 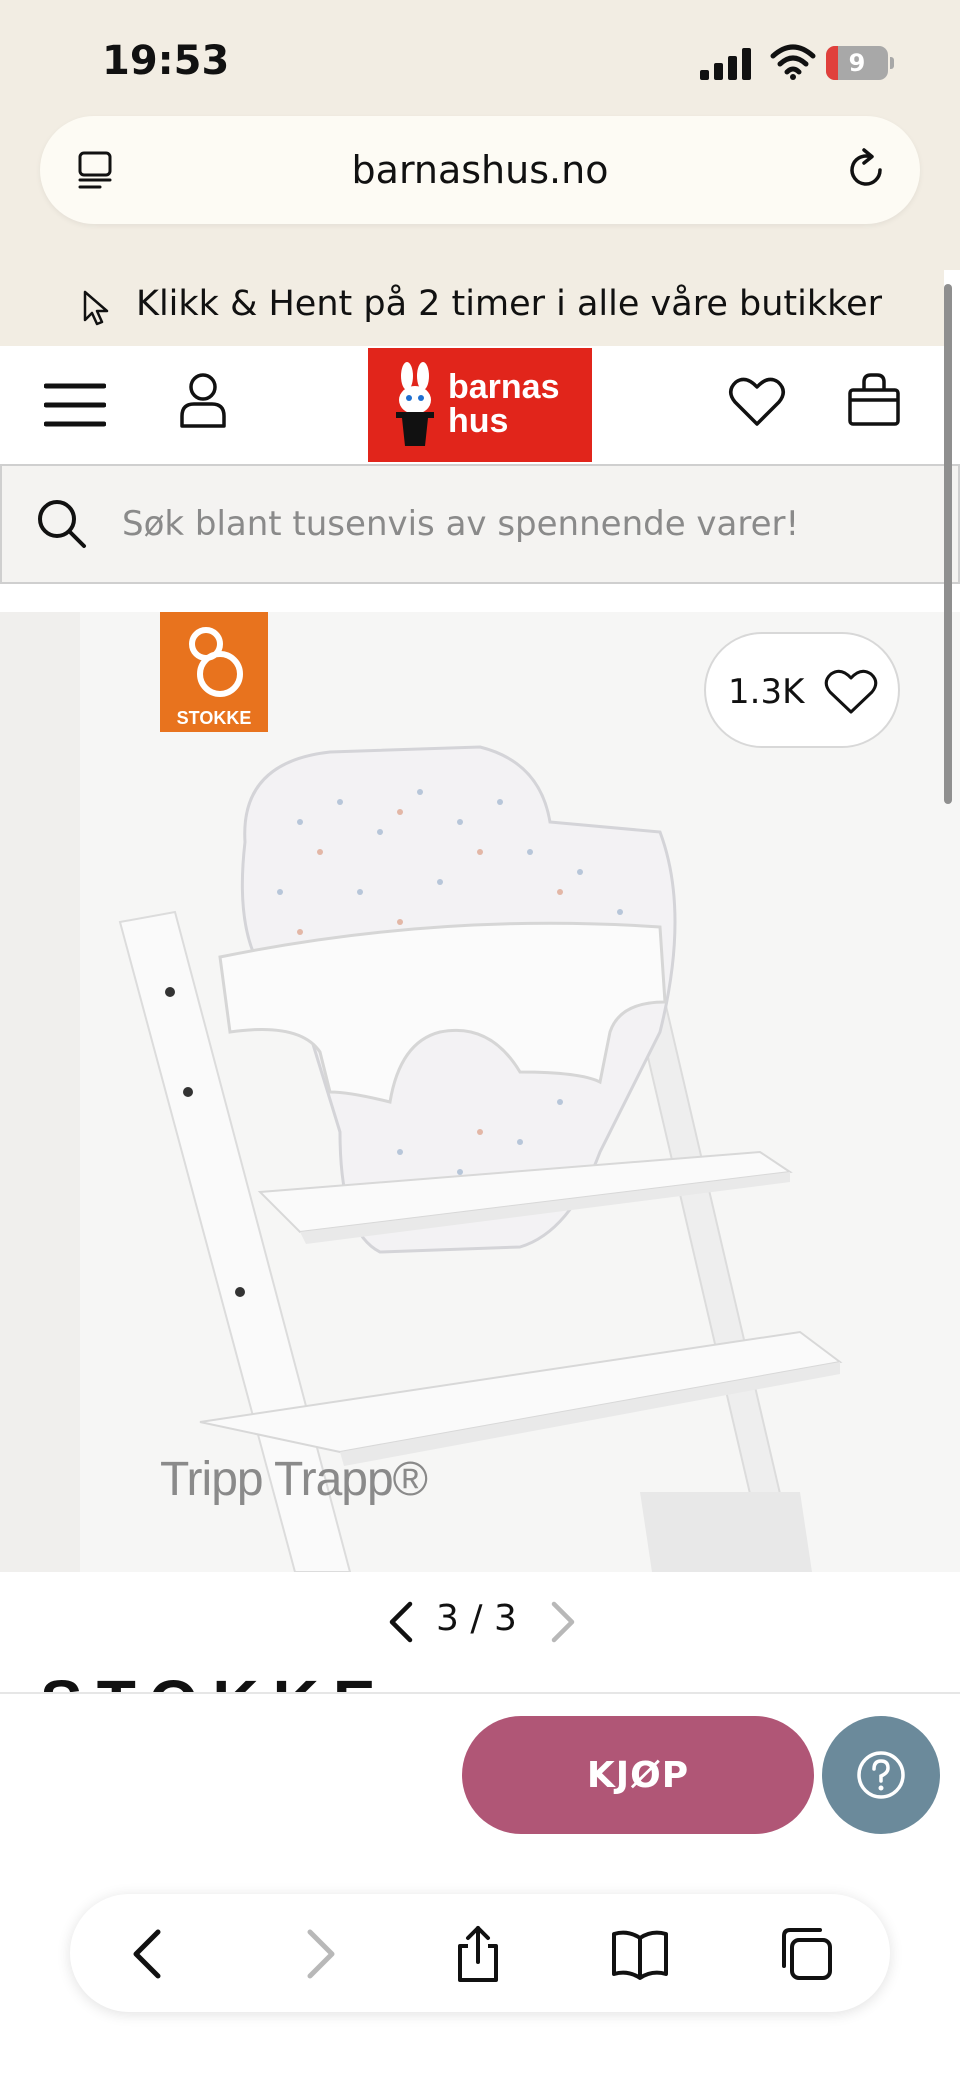 I want to click on search-bar, so click(x=480, y=524).